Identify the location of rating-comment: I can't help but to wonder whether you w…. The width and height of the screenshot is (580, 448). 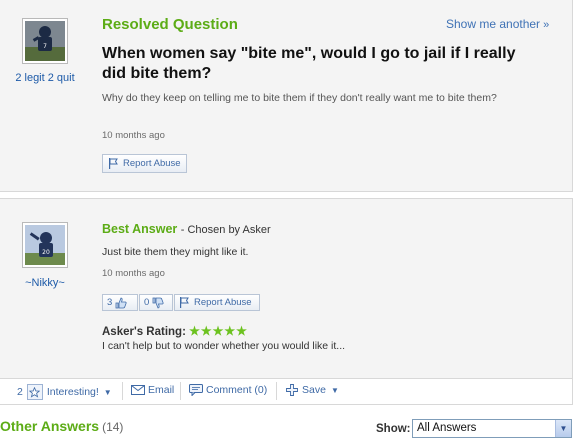
(224, 346).